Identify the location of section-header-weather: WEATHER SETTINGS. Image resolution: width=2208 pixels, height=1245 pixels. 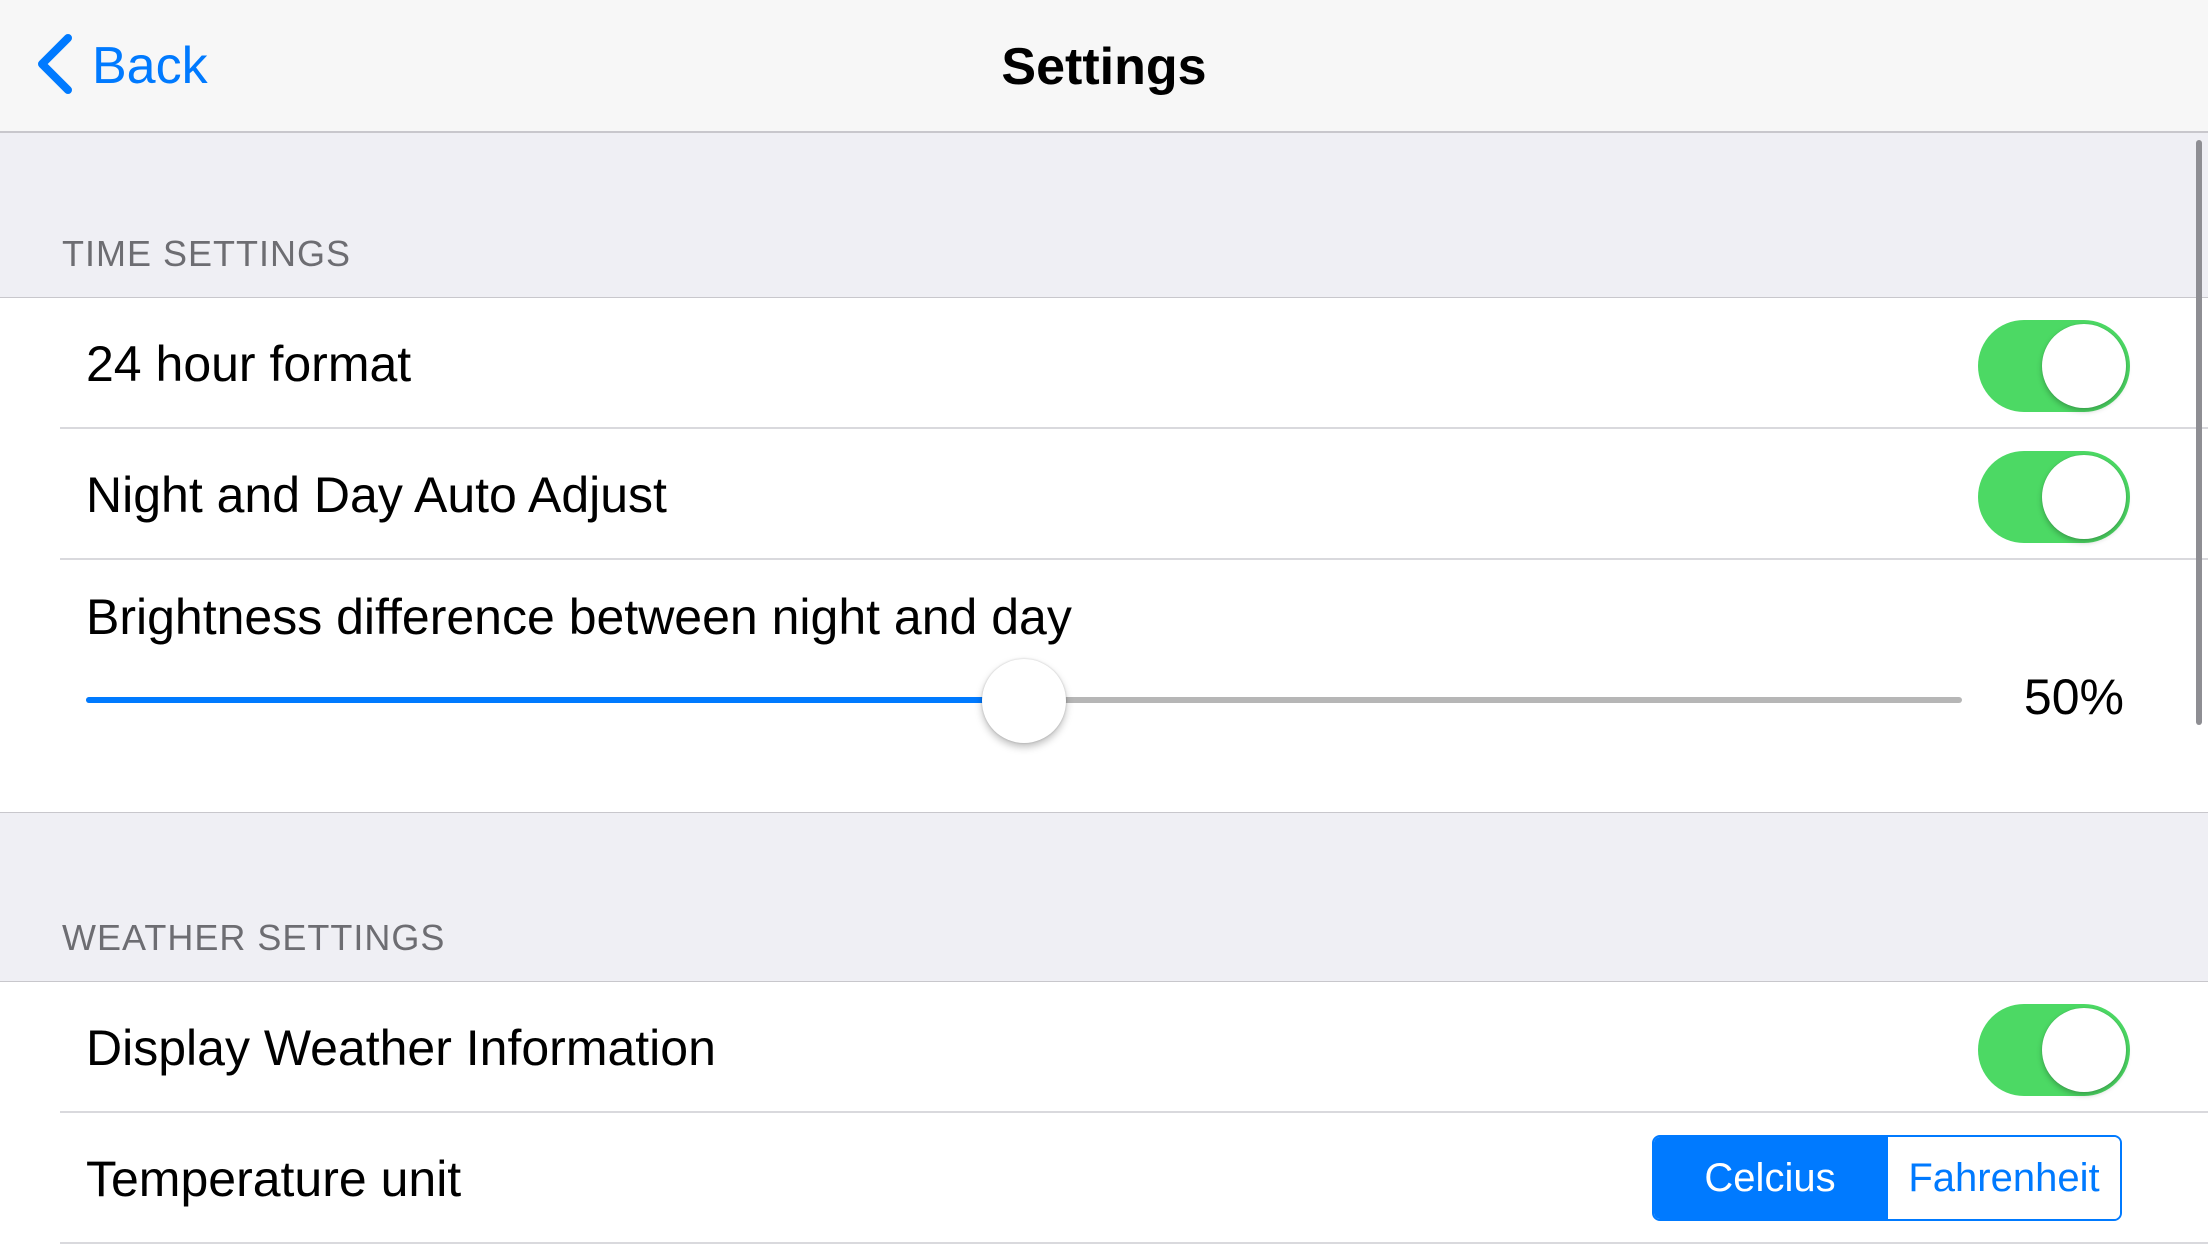
(254, 937).